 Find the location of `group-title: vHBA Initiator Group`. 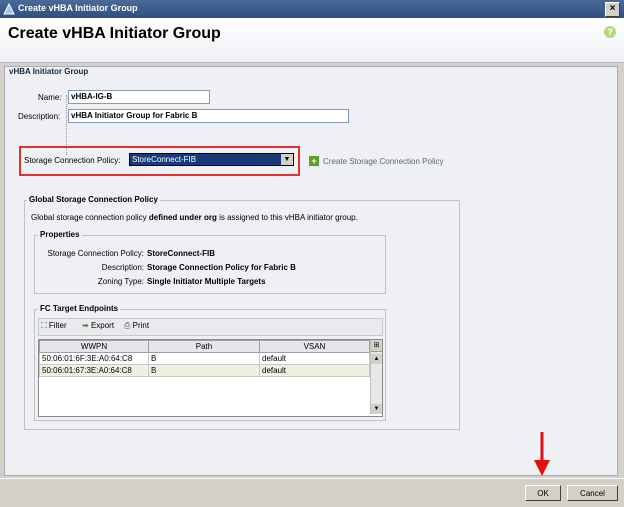

group-title: vHBA Initiator Group is located at coordinates (49, 71).